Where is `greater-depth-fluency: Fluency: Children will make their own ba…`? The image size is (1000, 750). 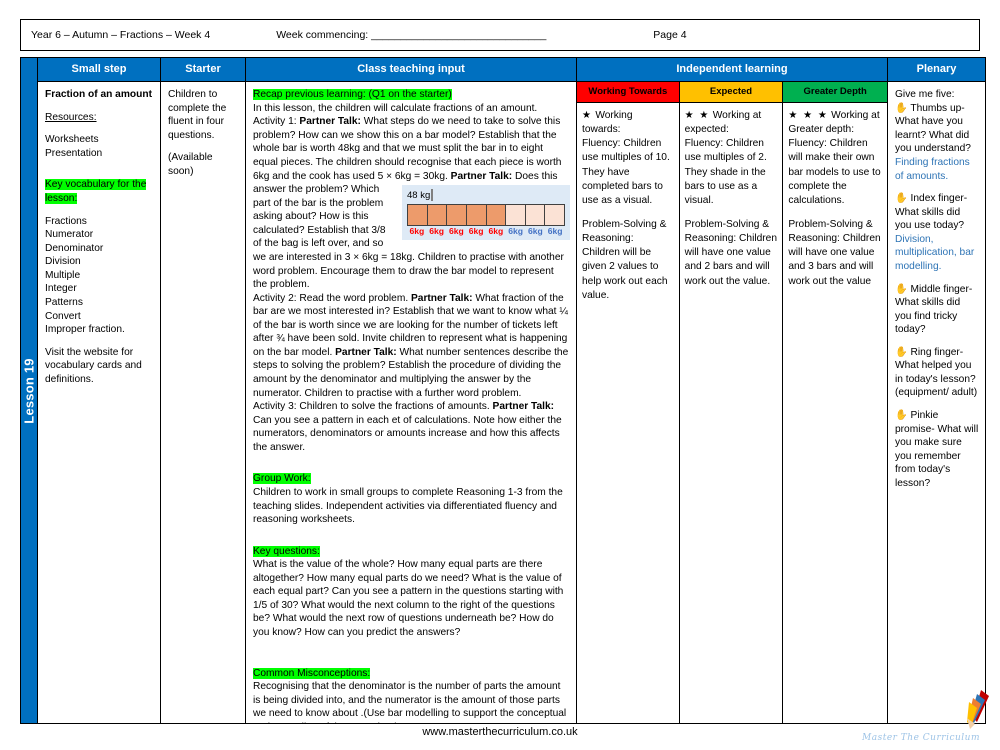
greater-depth-fluency: Fluency: Children will make their own ba… is located at coordinates (834, 172).